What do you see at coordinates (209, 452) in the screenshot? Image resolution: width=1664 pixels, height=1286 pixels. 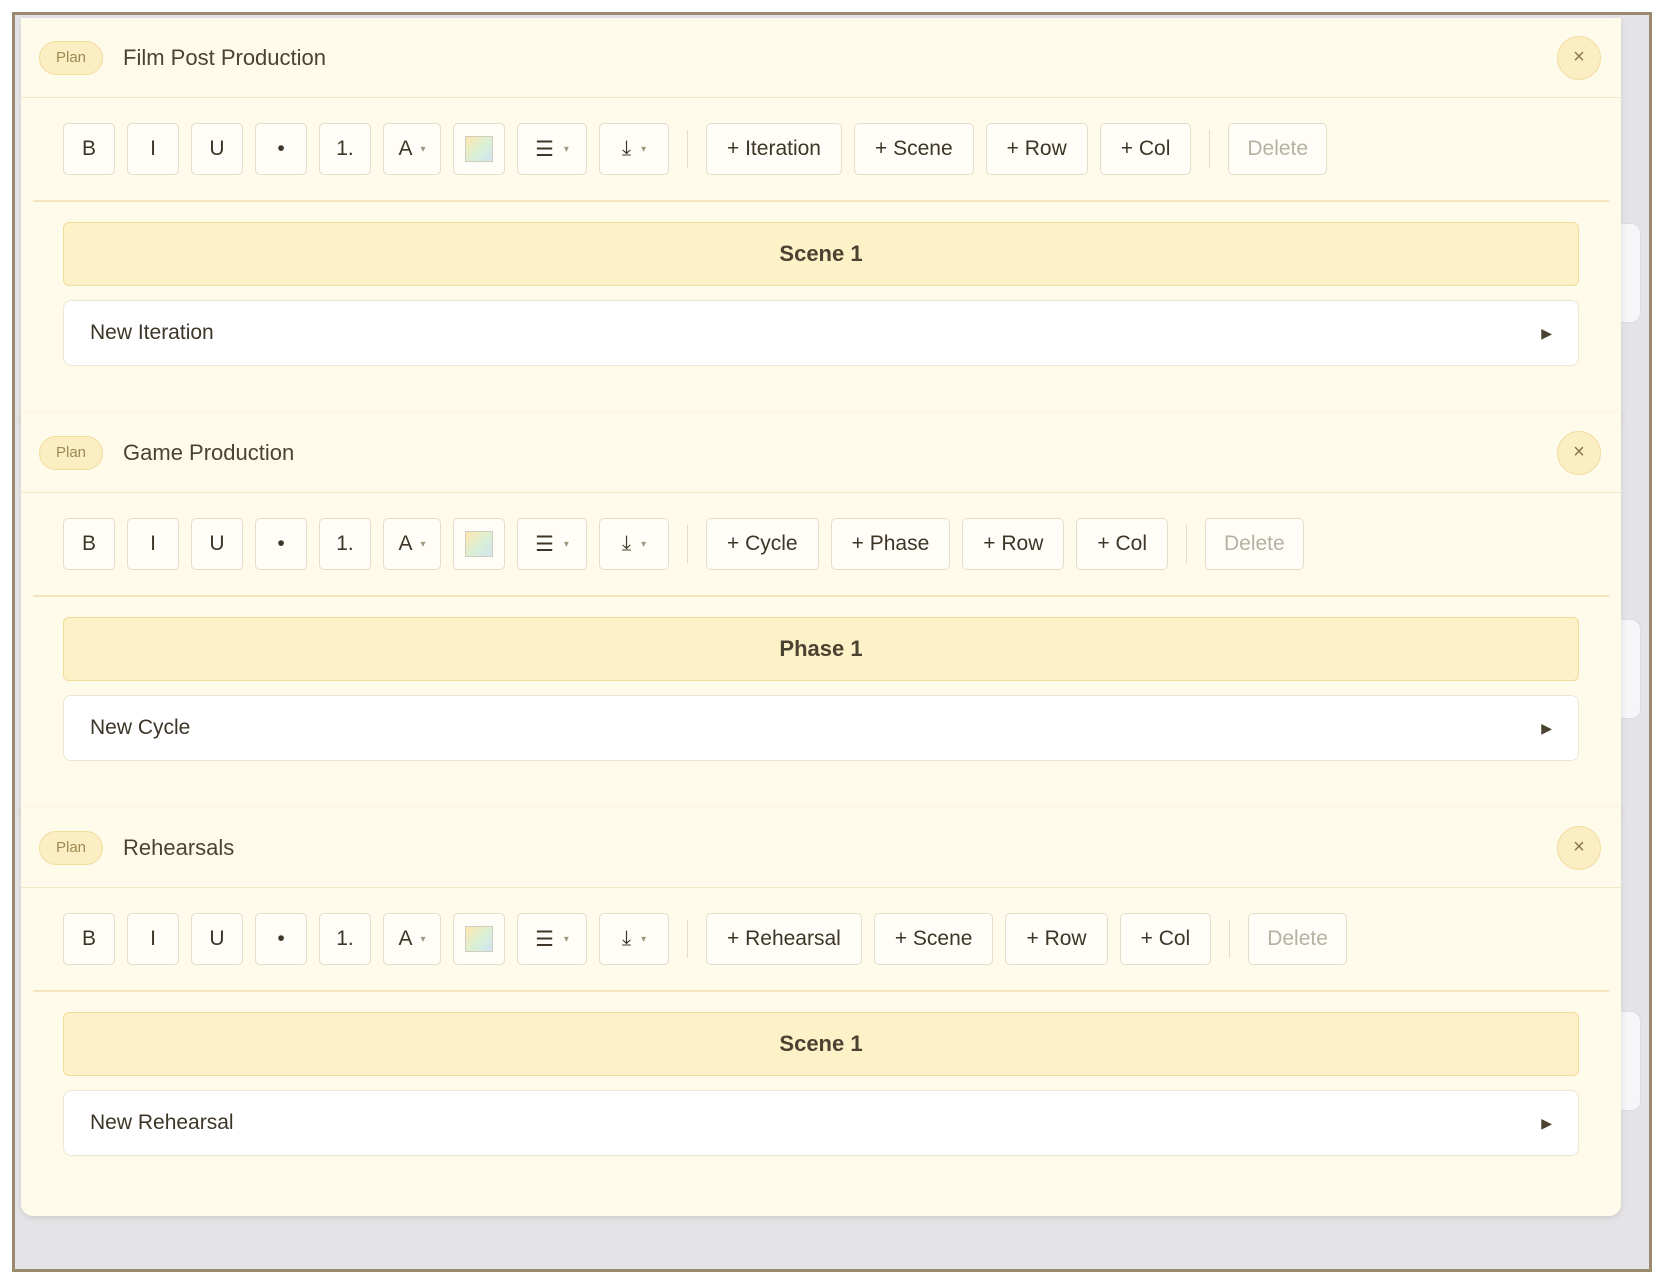 I see `plan-title: Game Production` at bounding box center [209, 452].